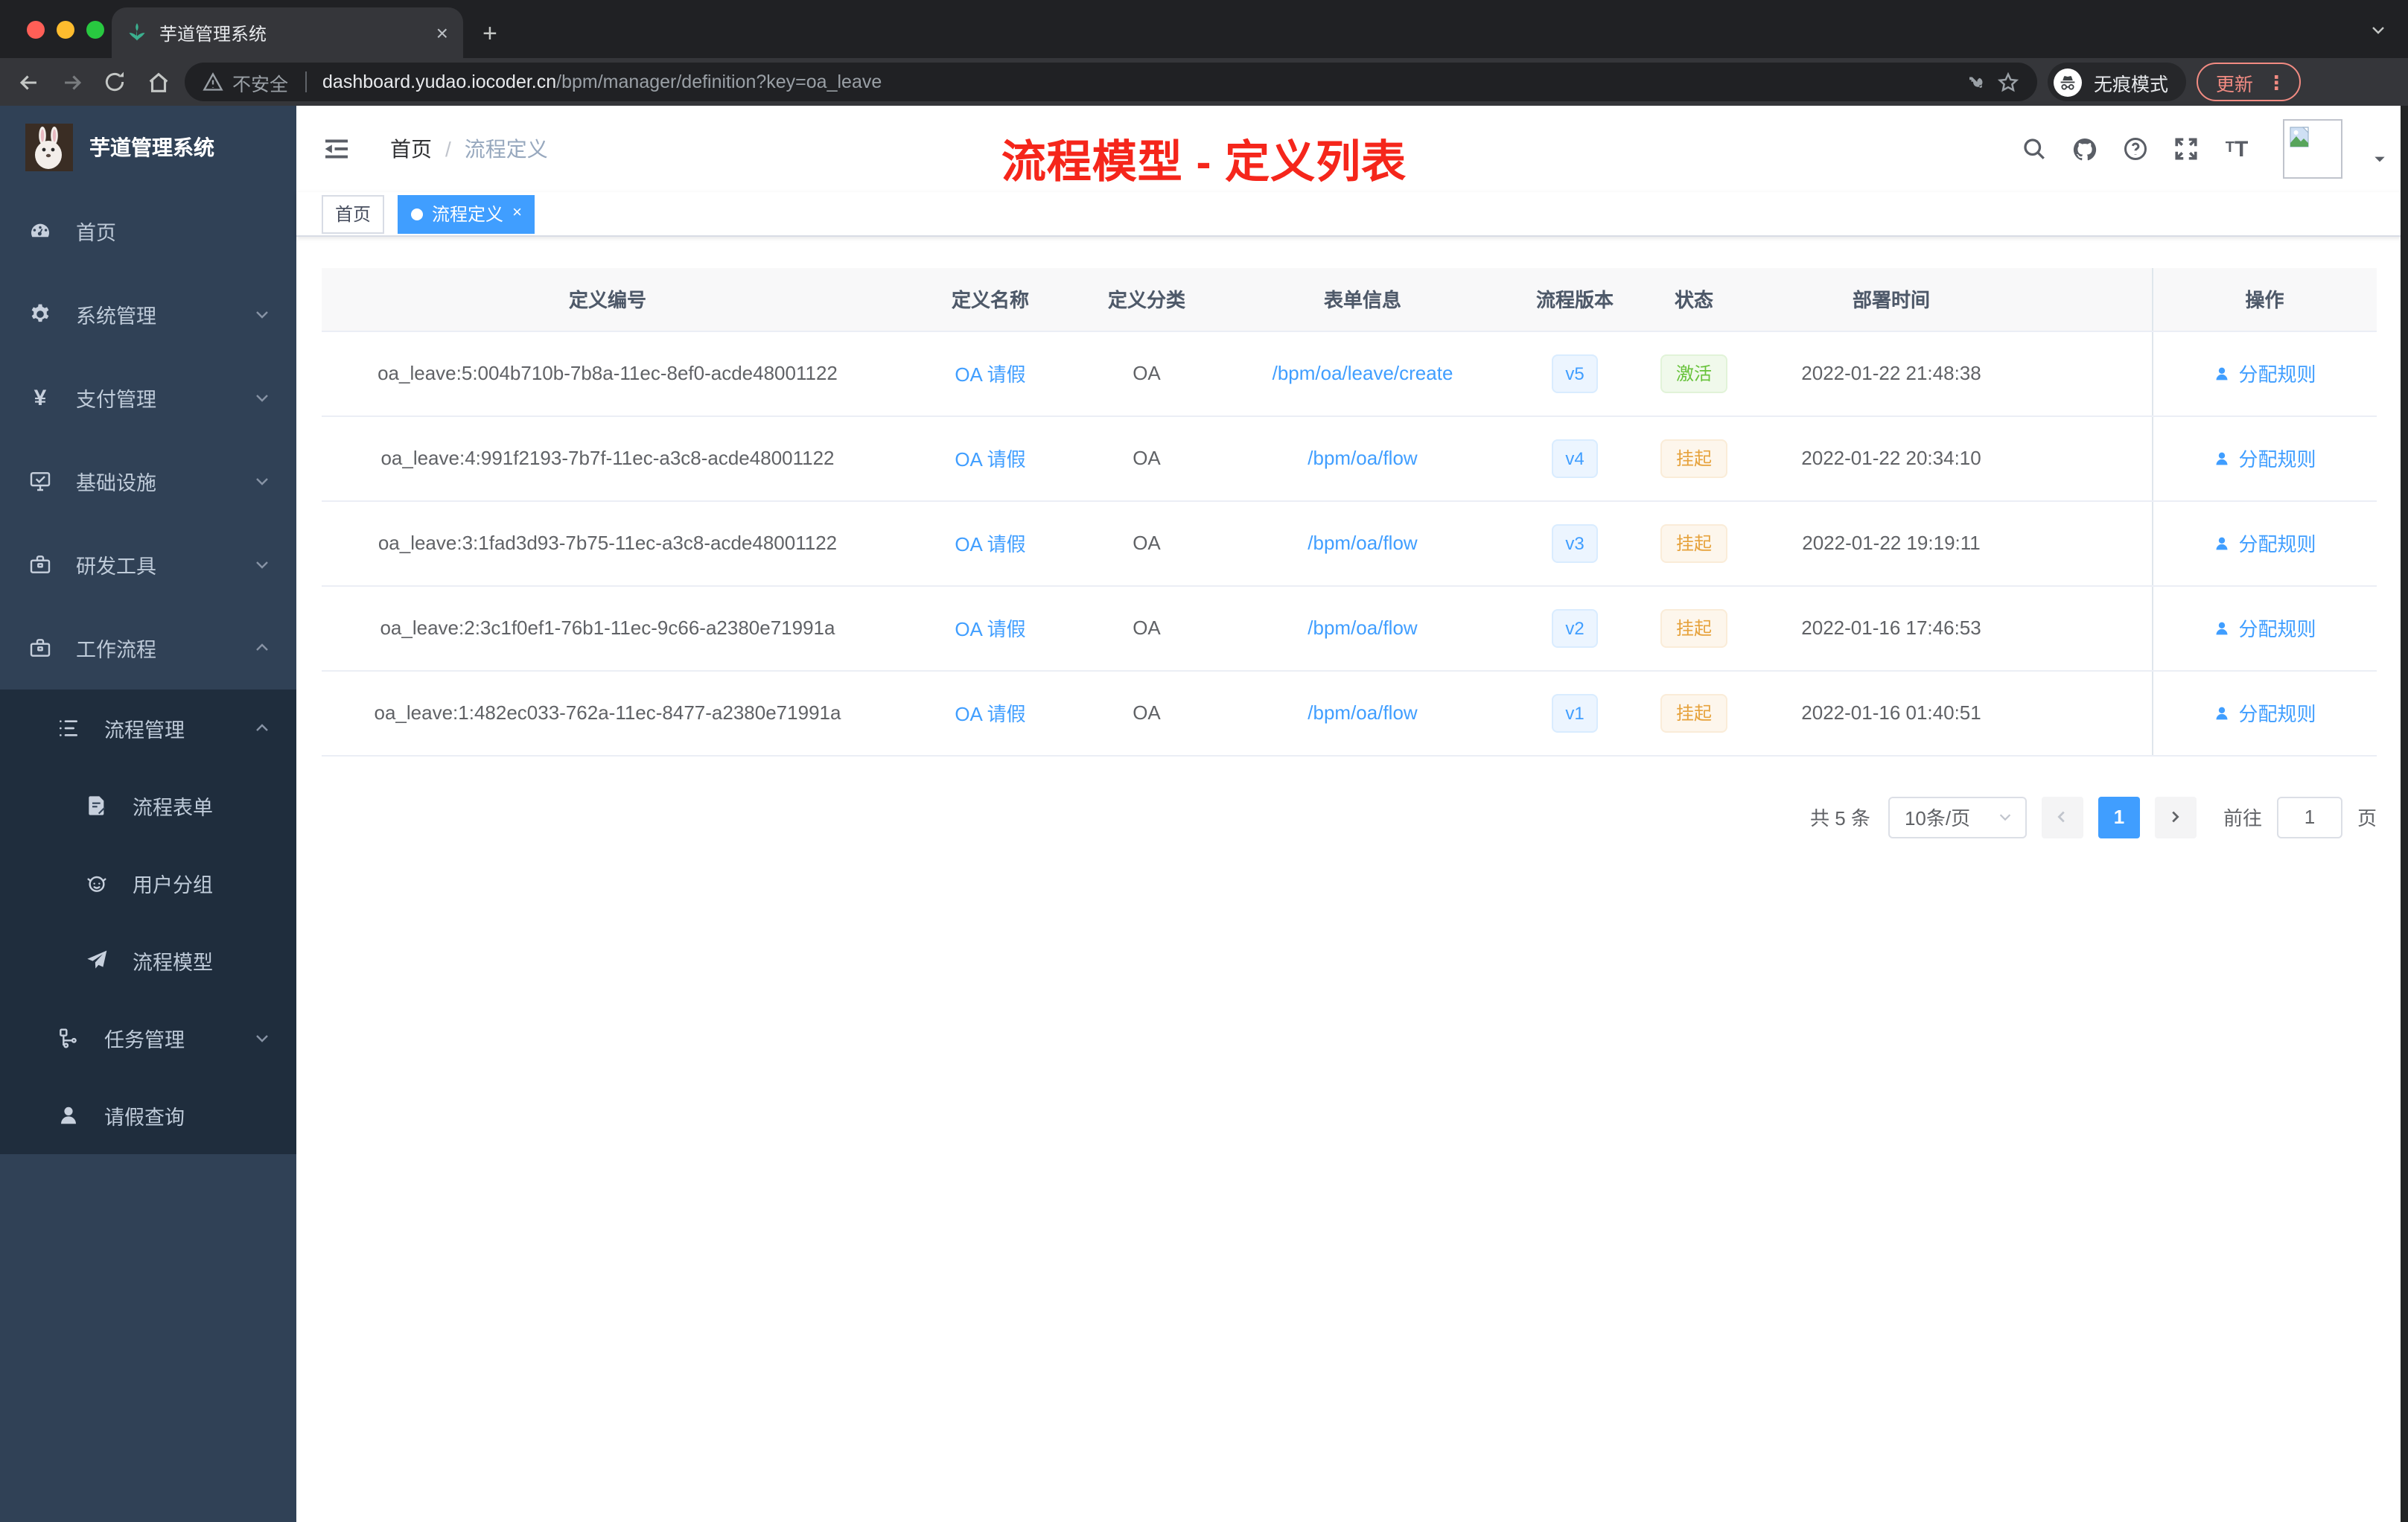 The height and width of the screenshot is (1522, 2408). Describe the element at coordinates (2119, 817) in the screenshot. I see `page-number-button: 1` at that location.